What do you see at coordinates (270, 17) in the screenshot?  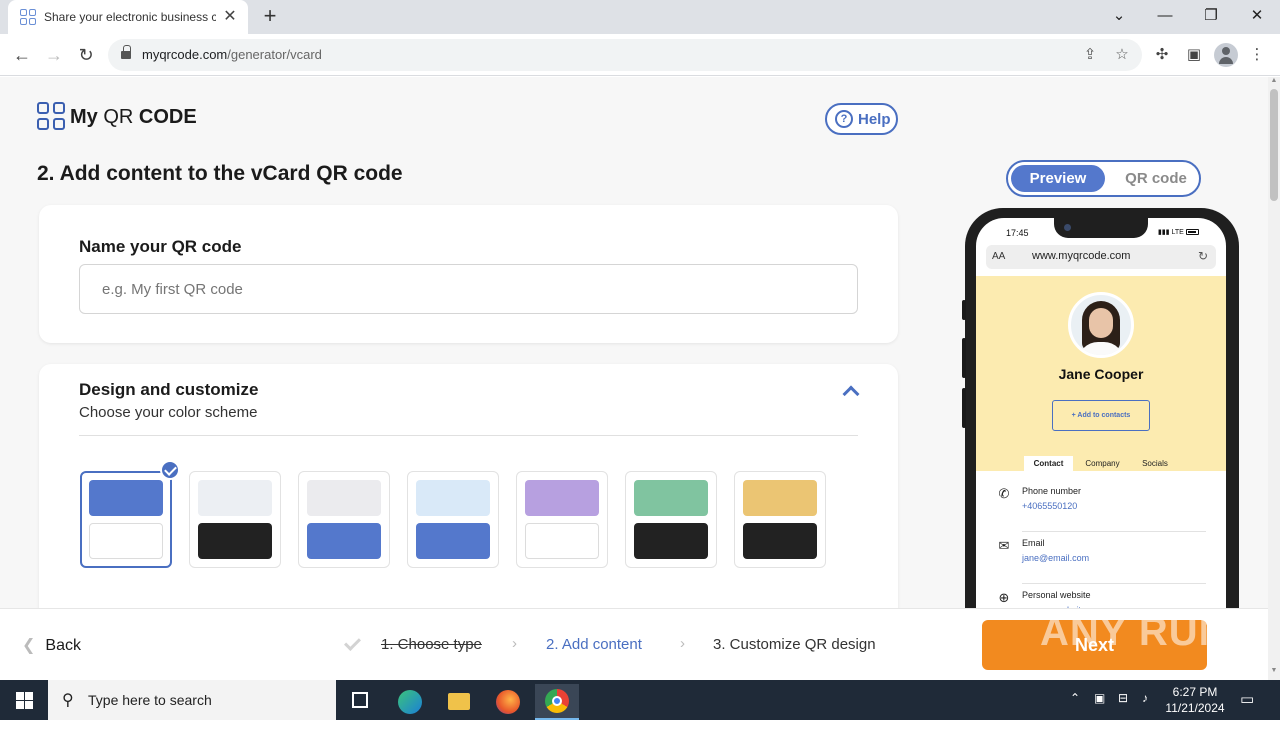 I see `new-tab-button: +` at bounding box center [270, 17].